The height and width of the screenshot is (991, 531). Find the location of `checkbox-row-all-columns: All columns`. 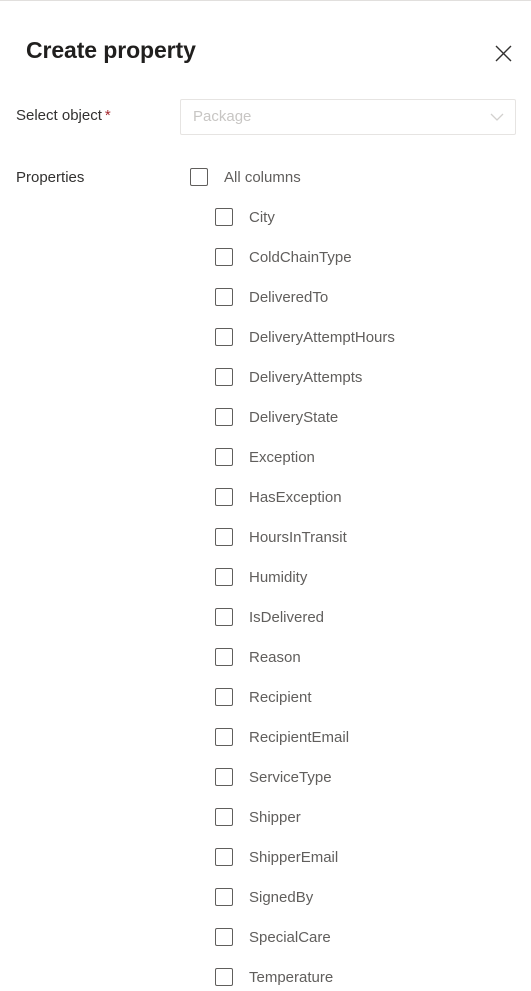

checkbox-row-all-columns: All columns is located at coordinates (265, 188).